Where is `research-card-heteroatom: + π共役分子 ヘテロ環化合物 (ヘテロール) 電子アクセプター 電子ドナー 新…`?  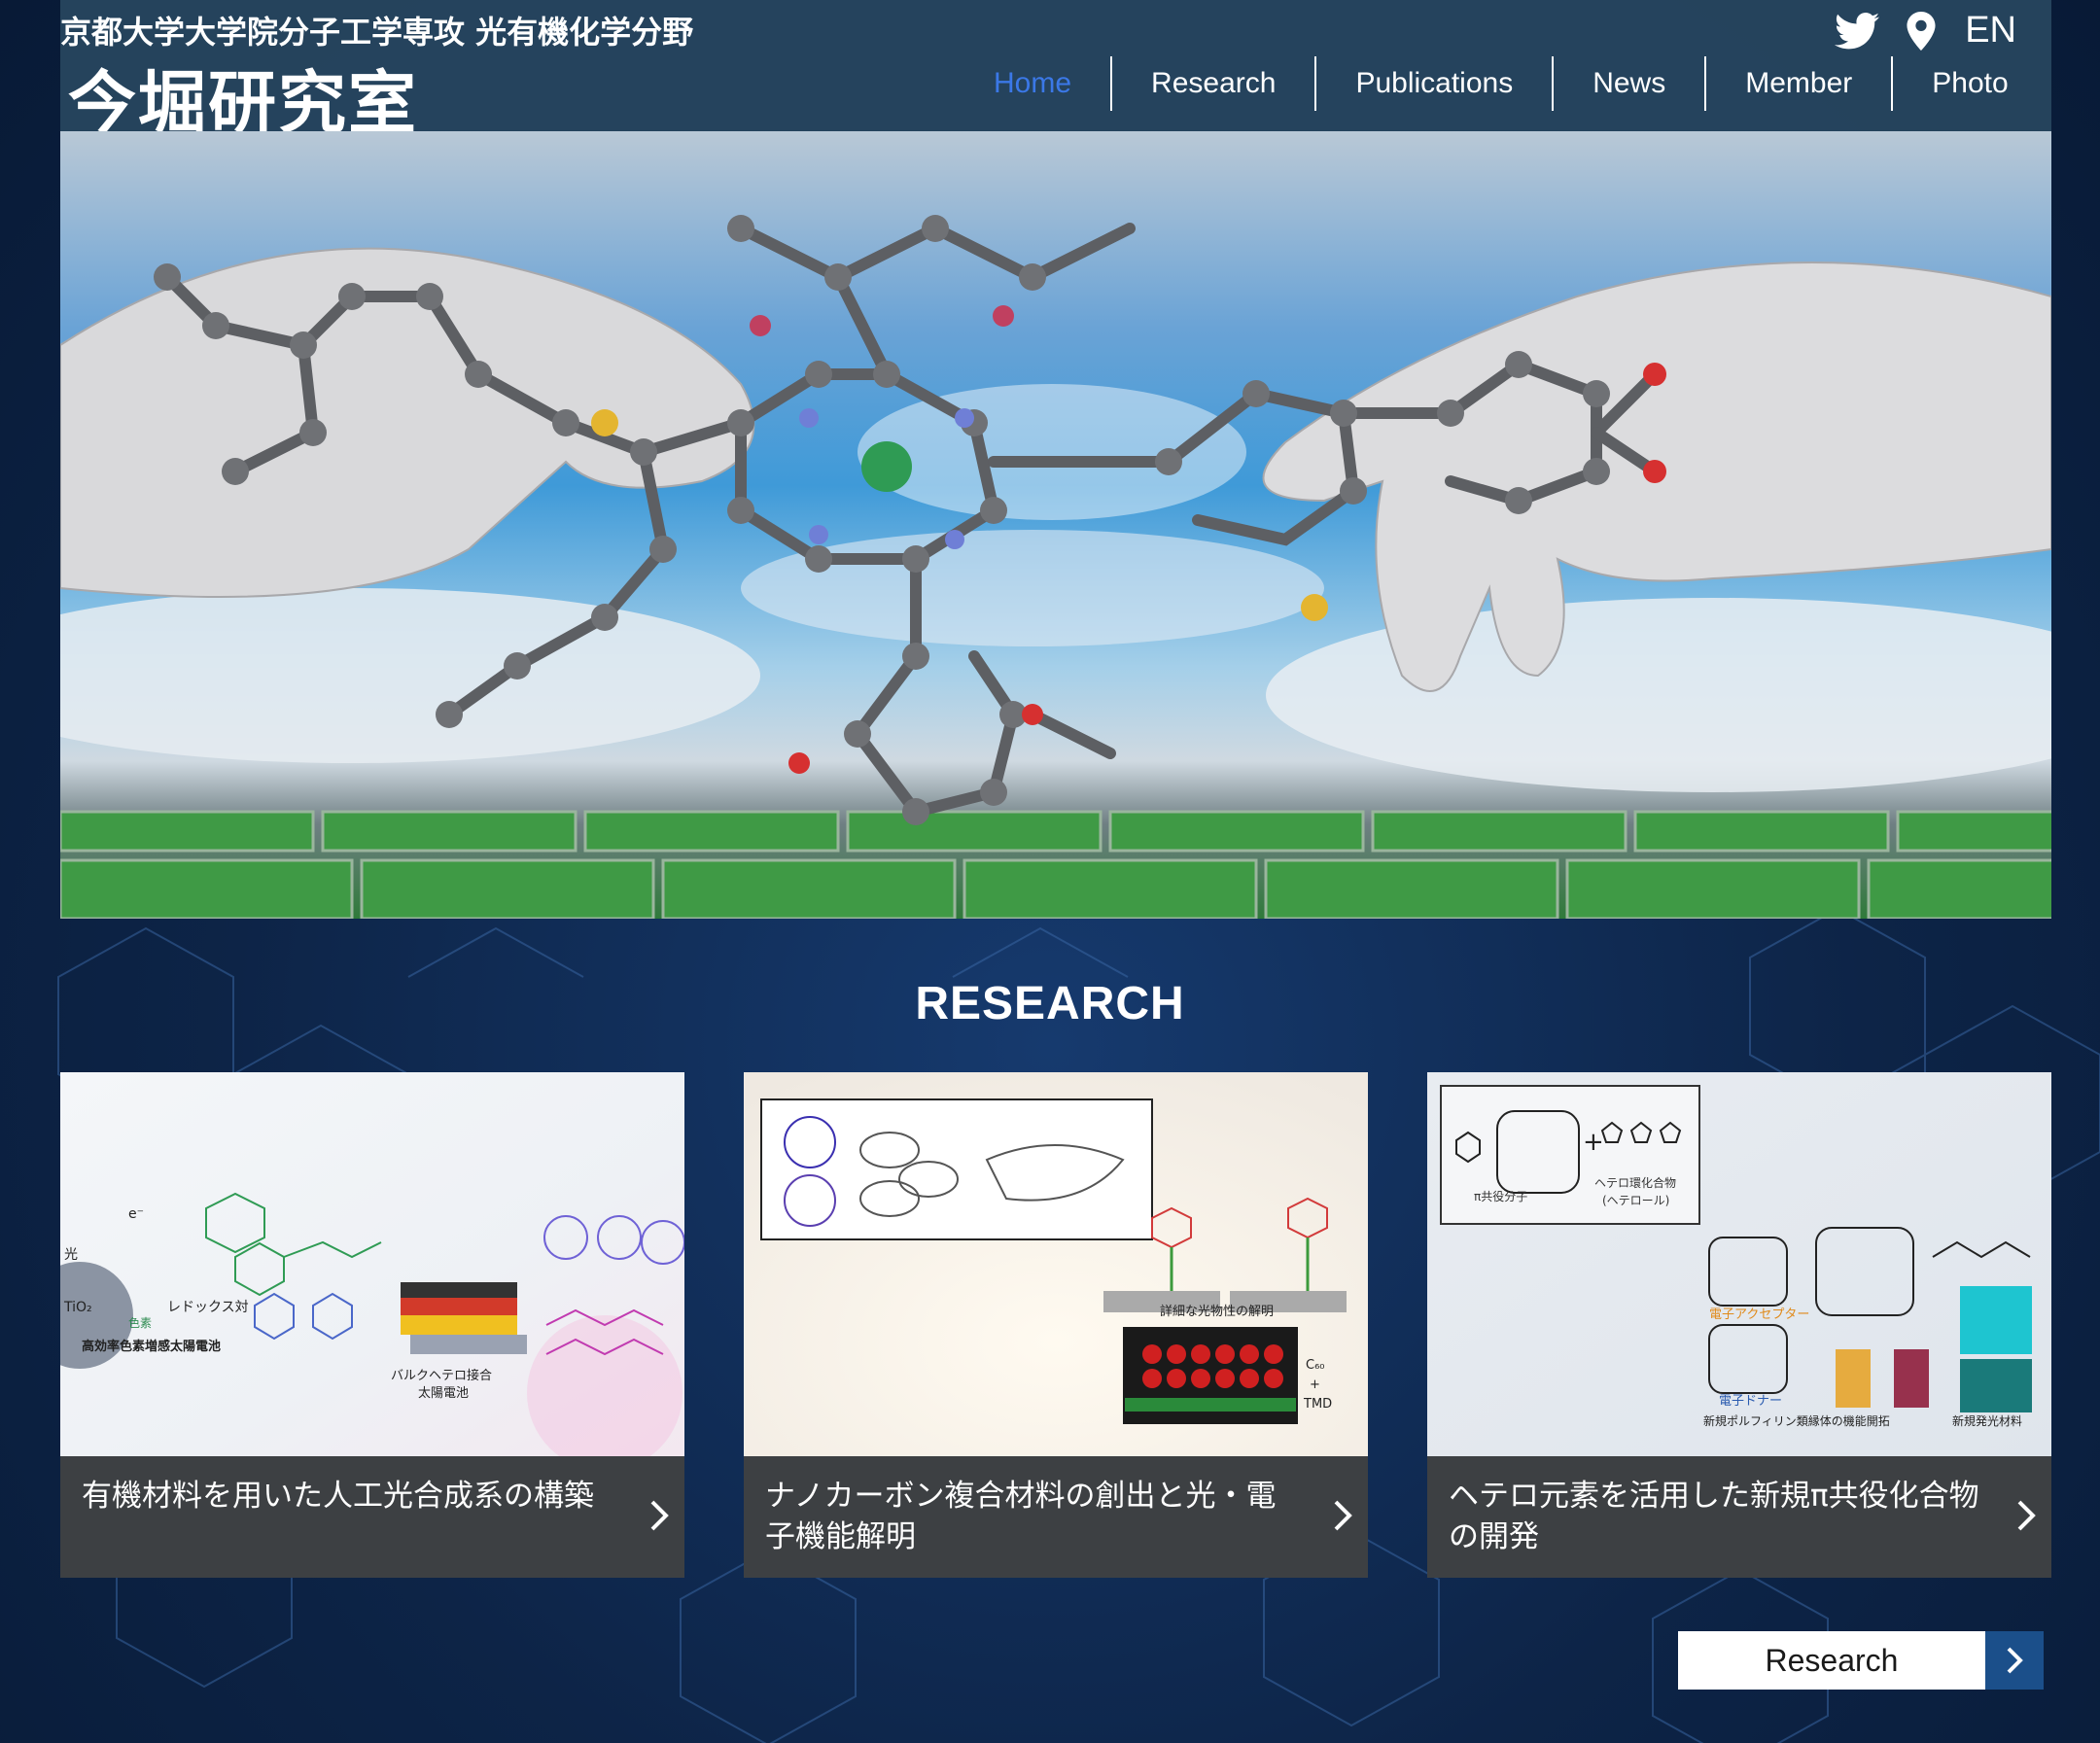
research-card-heteroatom: + π共役分子 ヘテロ環化合物 (ヘテロール) 電子アクセプター 電子ドナー 新… is located at coordinates (1739, 1325).